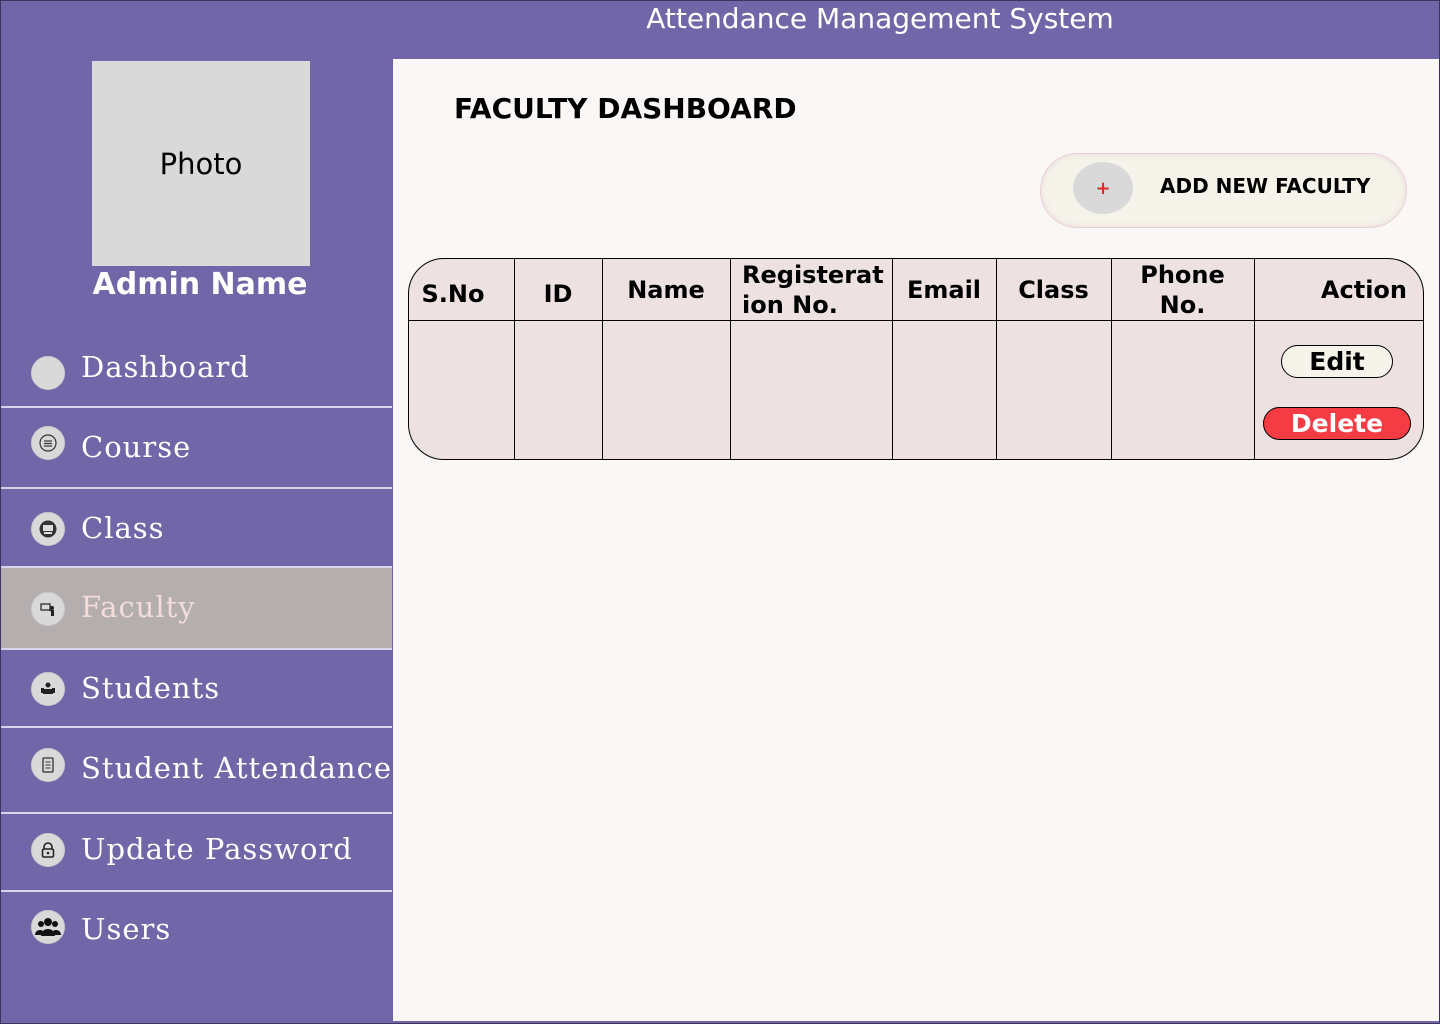 This screenshot has width=1440, height=1024. Describe the element at coordinates (48, 927) in the screenshot. I see `users-icon` at that location.